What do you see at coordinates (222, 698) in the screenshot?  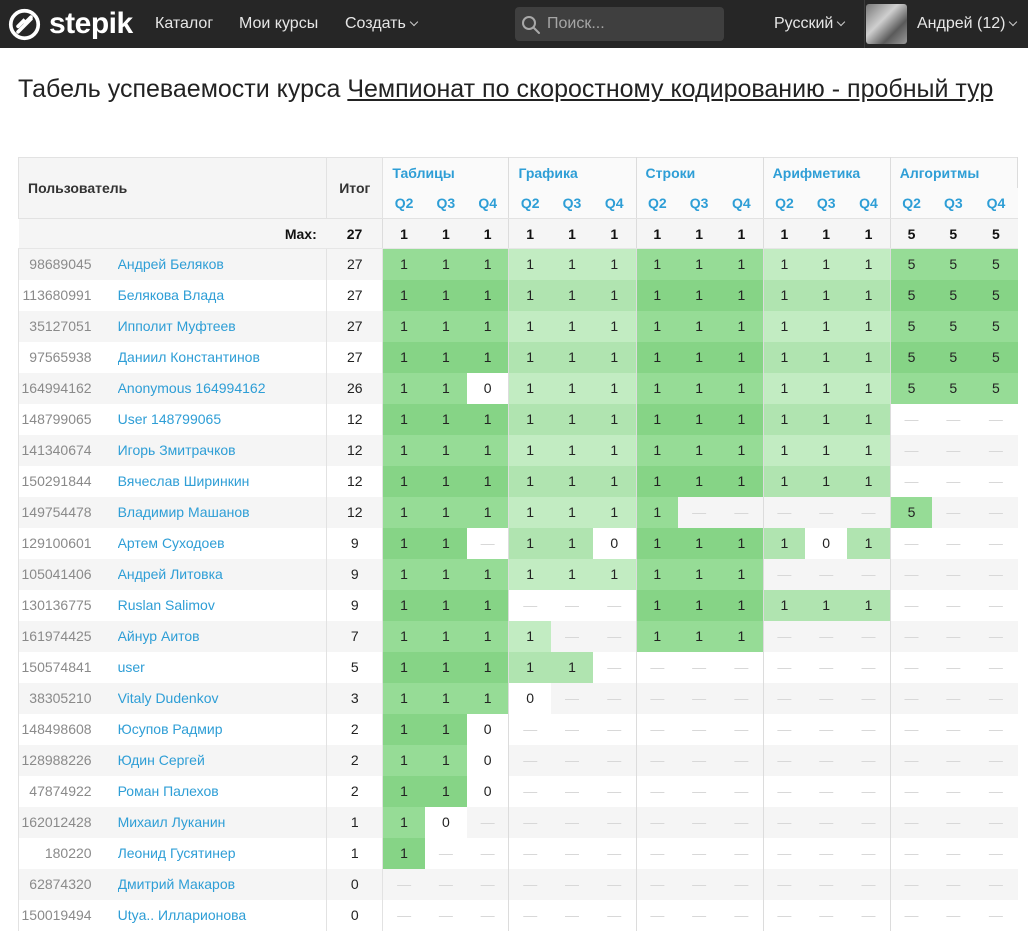 I see `user-name-link: Vitaly Dudenkov` at bounding box center [222, 698].